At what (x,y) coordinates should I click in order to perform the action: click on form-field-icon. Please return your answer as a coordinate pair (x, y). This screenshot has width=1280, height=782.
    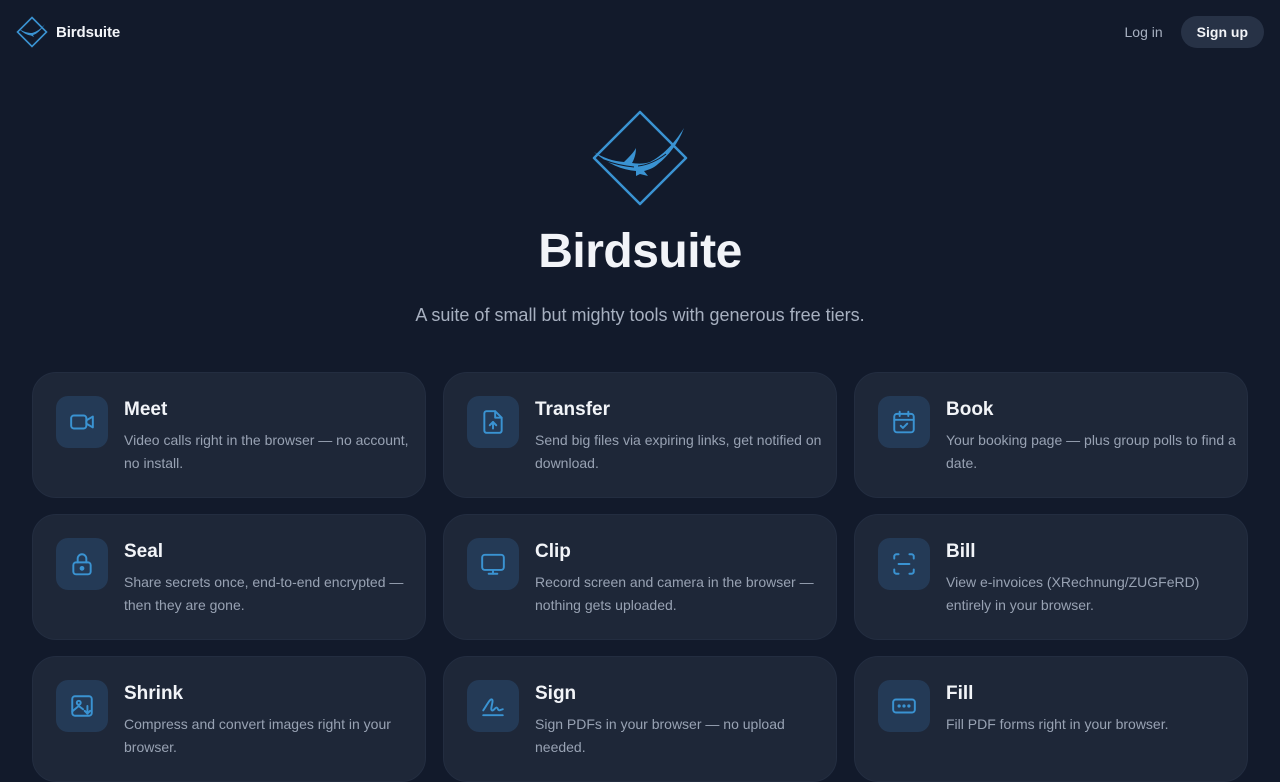
    Looking at the image, I should click on (904, 706).